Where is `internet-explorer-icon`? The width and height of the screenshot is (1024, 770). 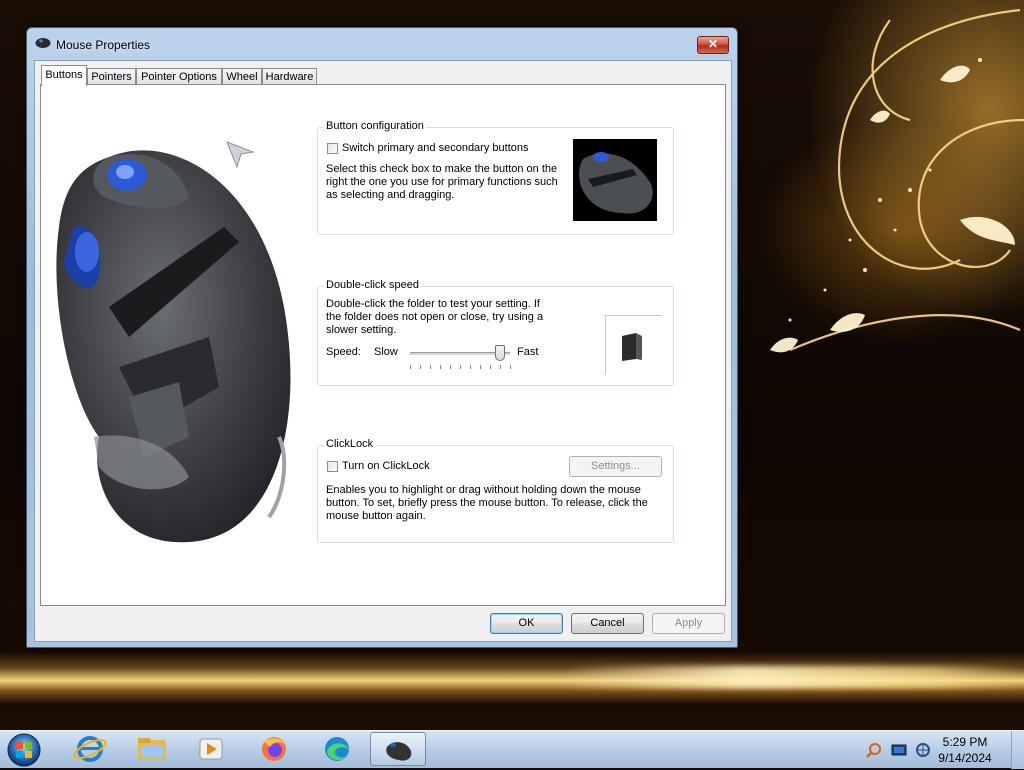
internet-explorer-icon is located at coordinates (90, 749).